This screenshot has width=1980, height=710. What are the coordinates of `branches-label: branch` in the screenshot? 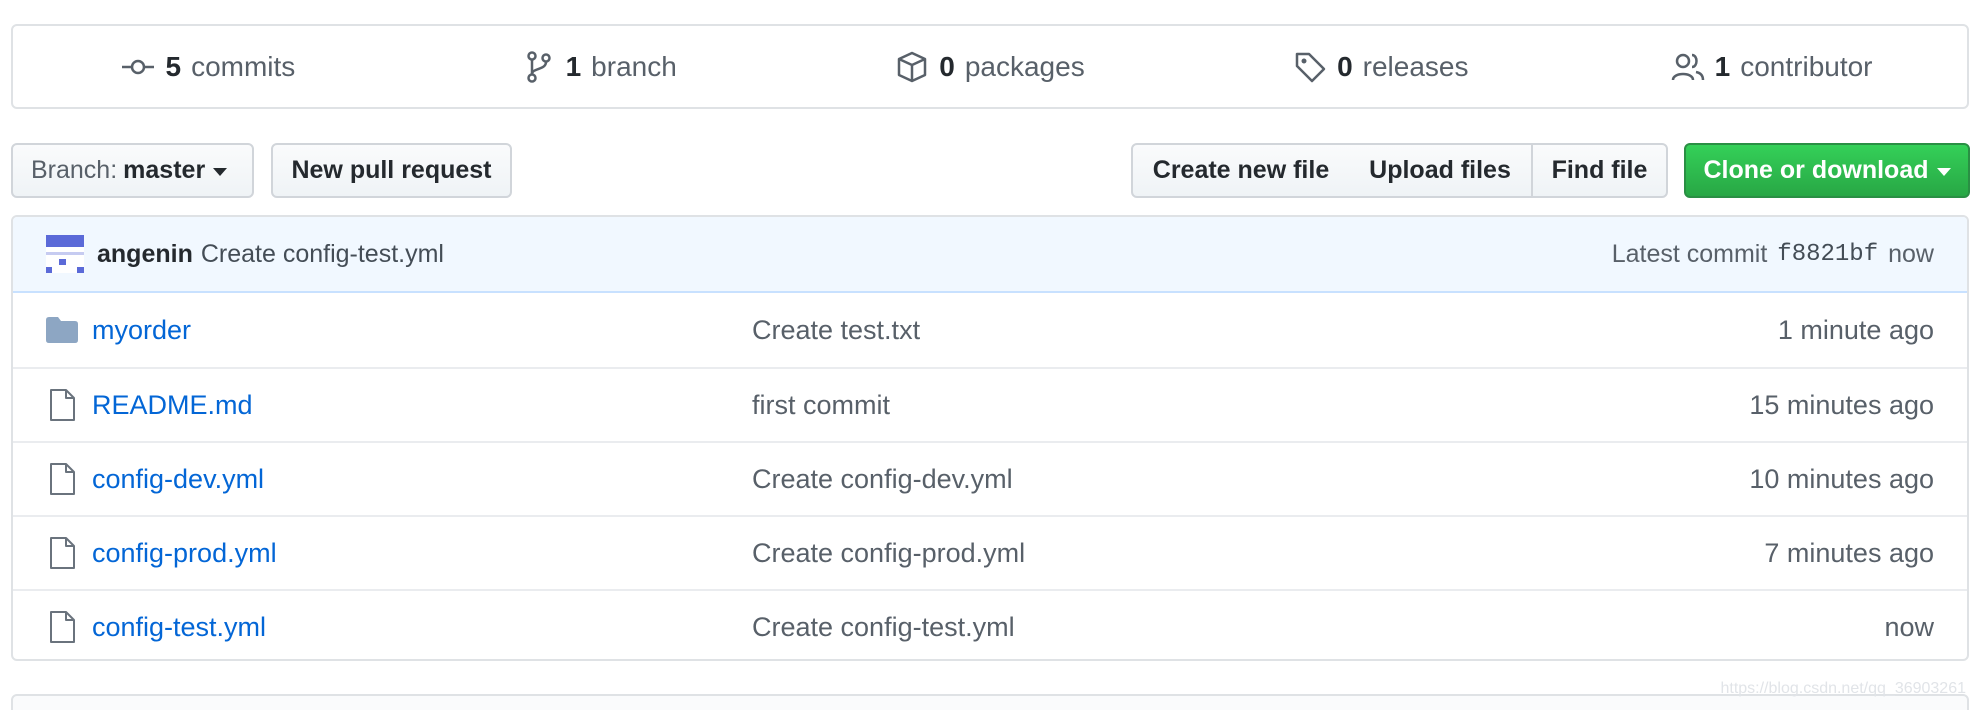 It's located at (634, 66).